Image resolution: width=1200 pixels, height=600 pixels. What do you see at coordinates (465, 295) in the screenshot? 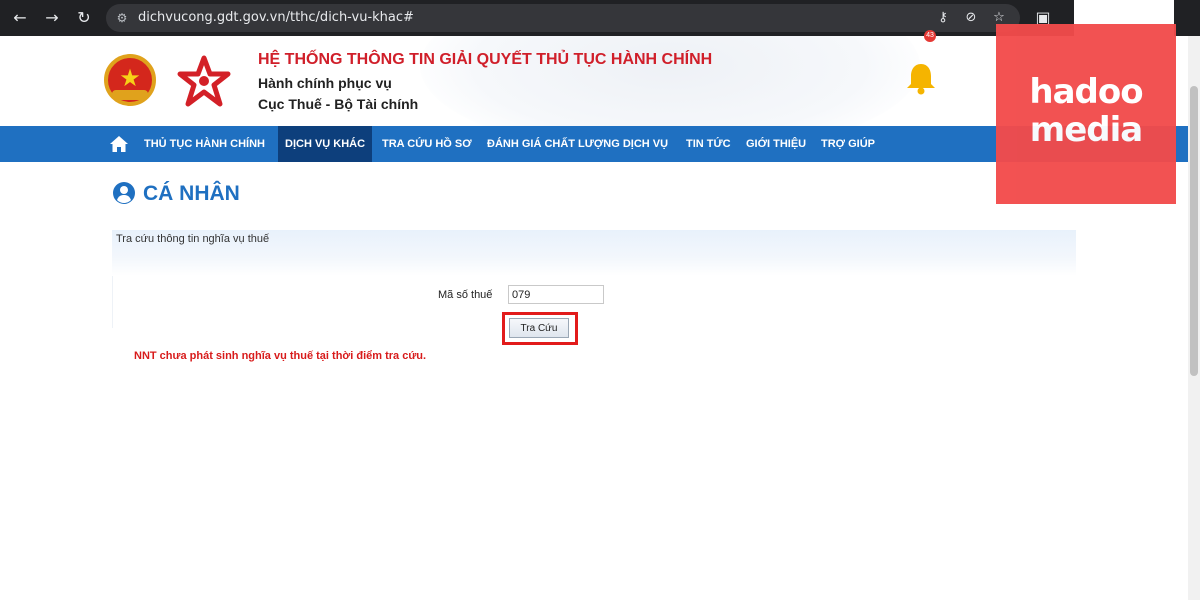
I see `tax-code-label: Mã số thuế` at bounding box center [465, 295].